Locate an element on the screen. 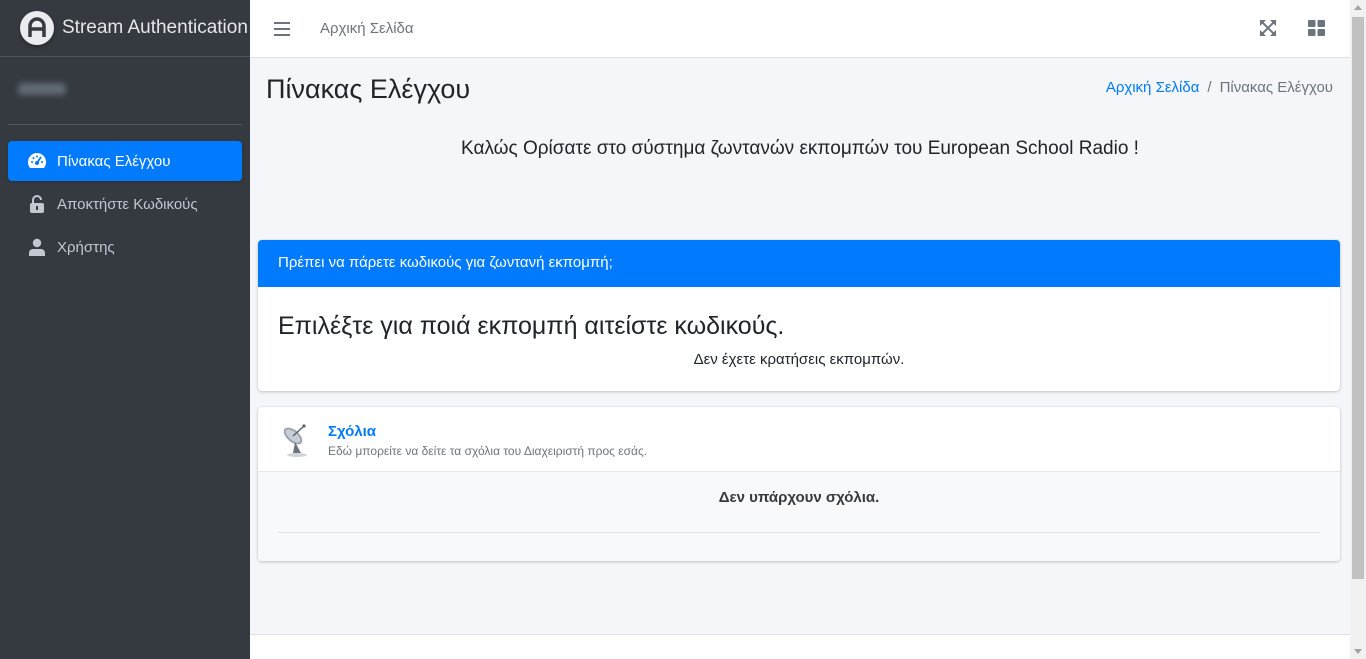 This screenshot has height=659, width=1366. divider is located at coordinates (799, 532).